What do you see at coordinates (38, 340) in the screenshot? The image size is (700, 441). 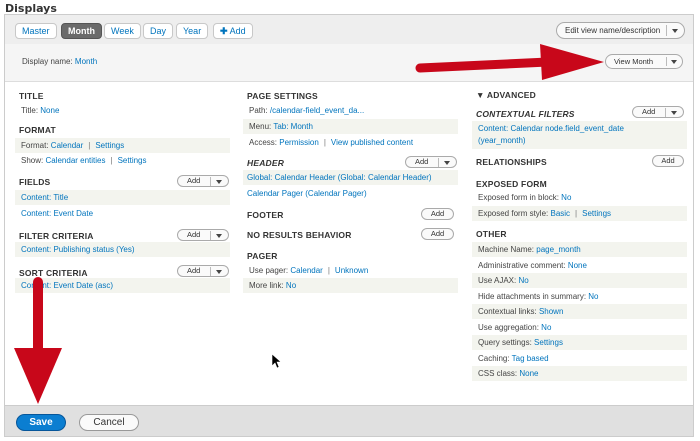 I see `arrow-to-save` at bounding box center [38, 340].